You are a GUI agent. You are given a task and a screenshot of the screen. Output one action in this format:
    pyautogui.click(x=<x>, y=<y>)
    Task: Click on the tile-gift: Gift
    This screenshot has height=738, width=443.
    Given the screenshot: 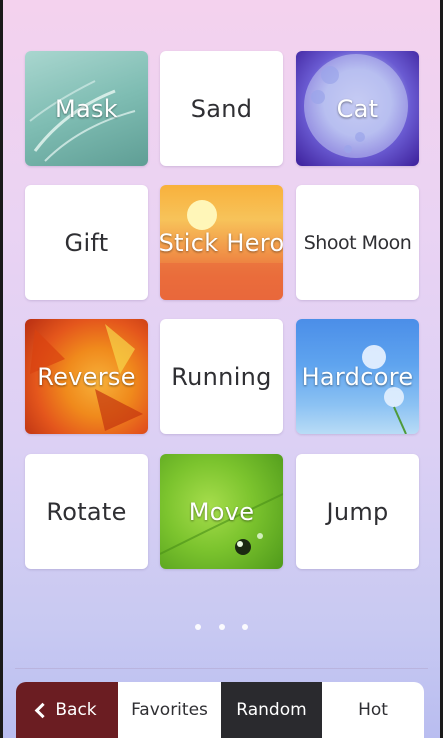 What is the action you would take?
    pyautogui.click(x=86, y=242)
    